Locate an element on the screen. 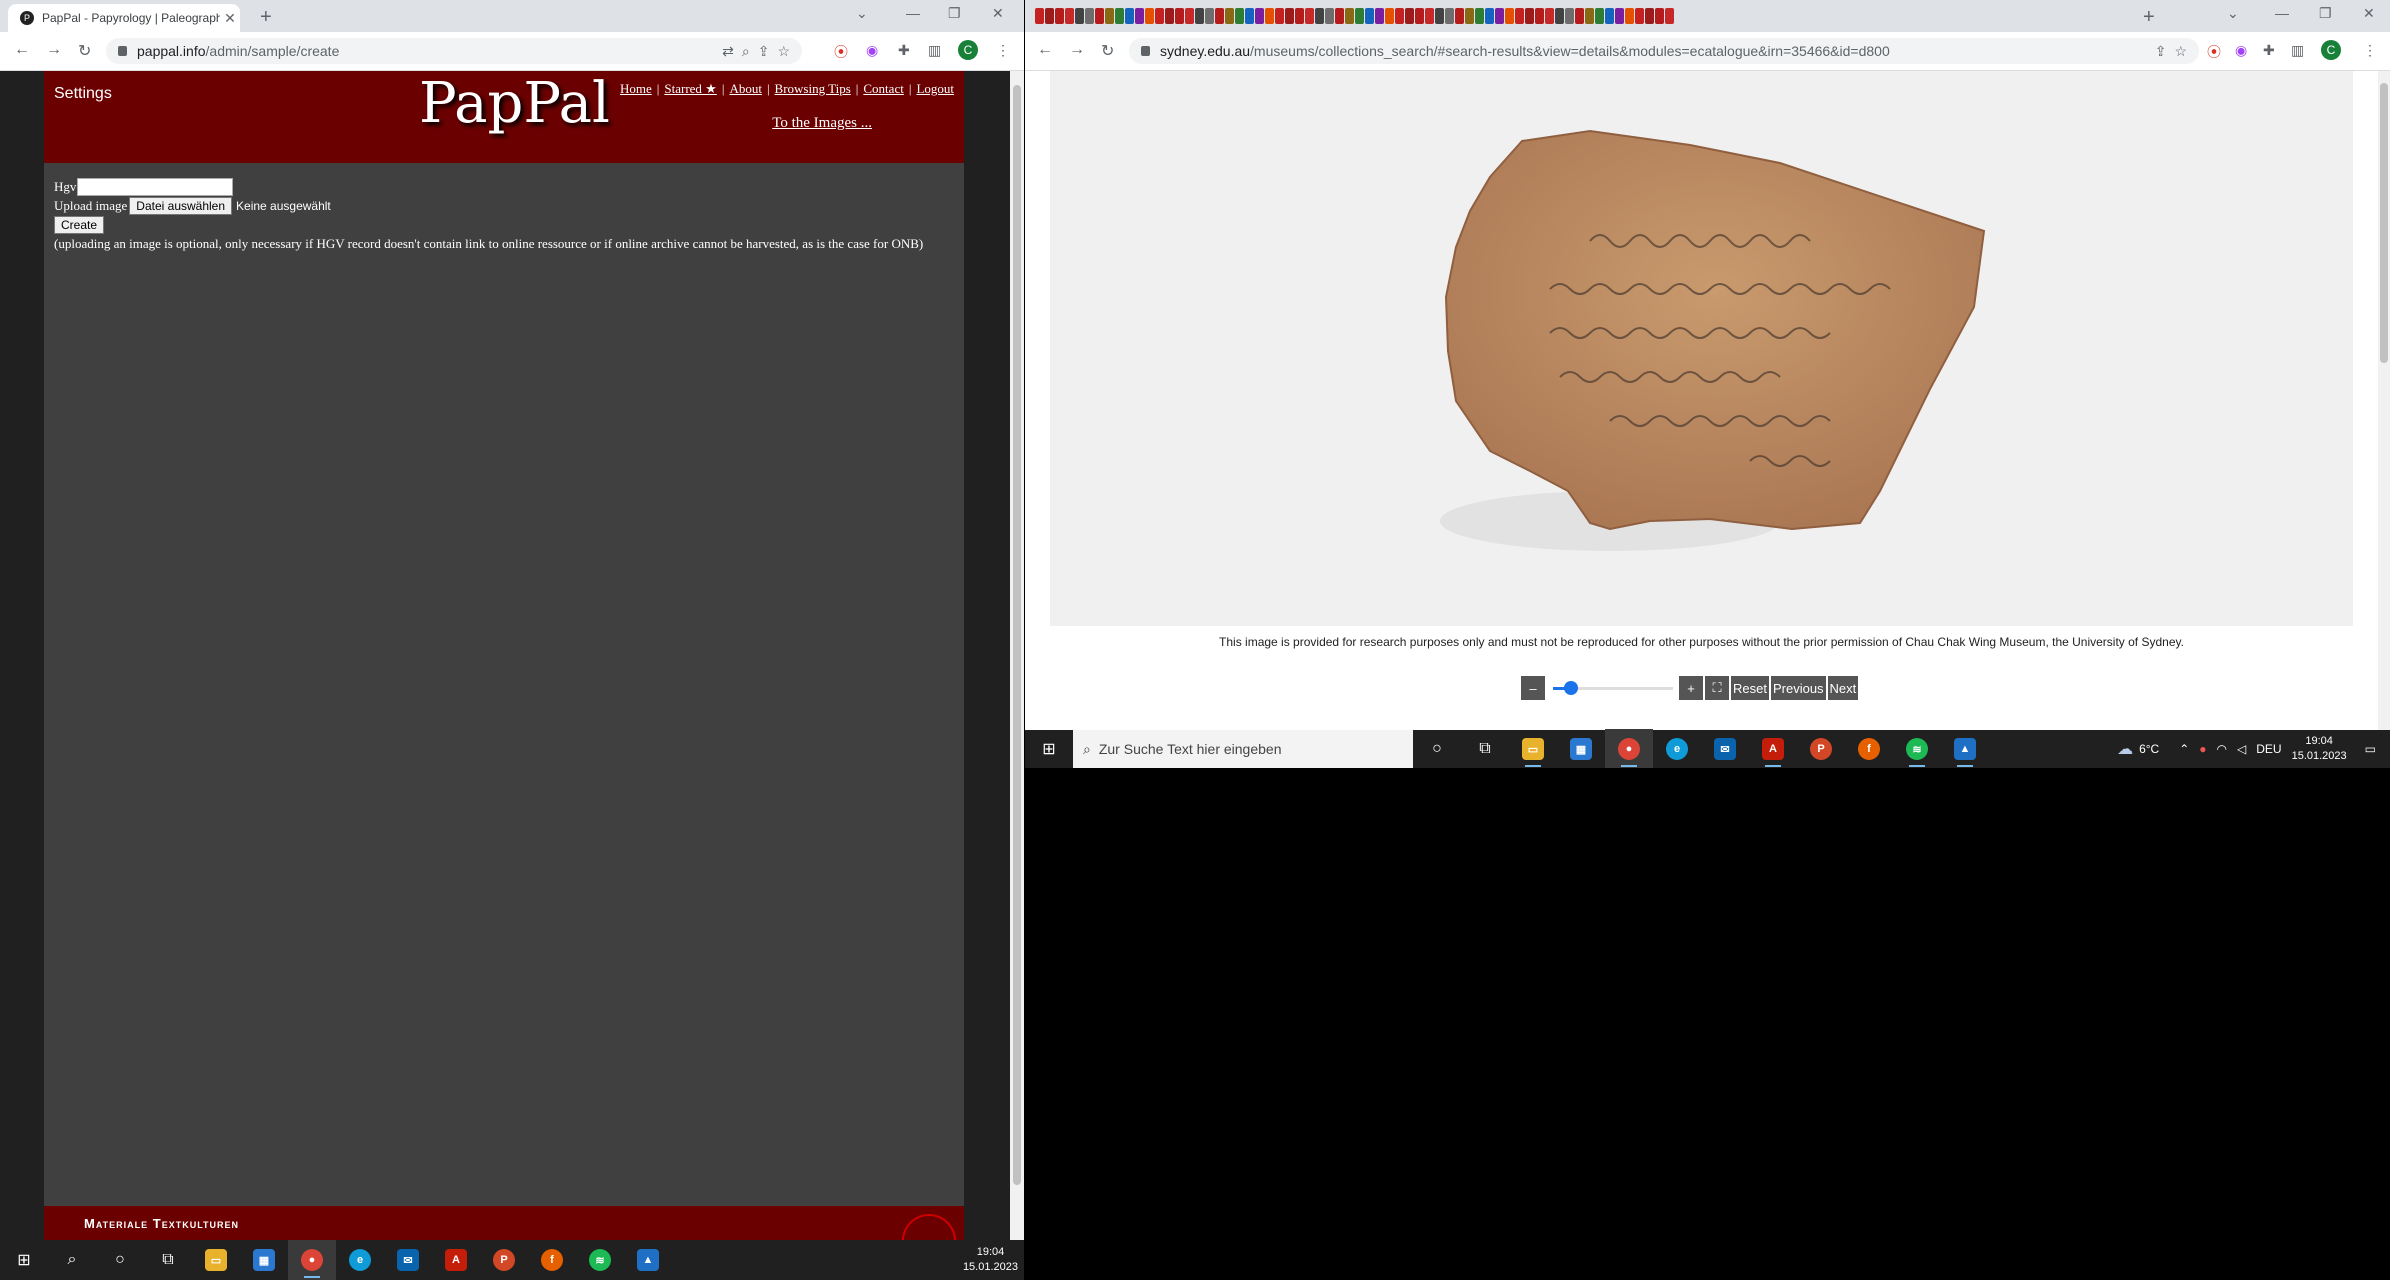 This screenshot has height=1280, width=2390. menu-browsing-tips: Browsing Tips is located at coordinates (813, 88).